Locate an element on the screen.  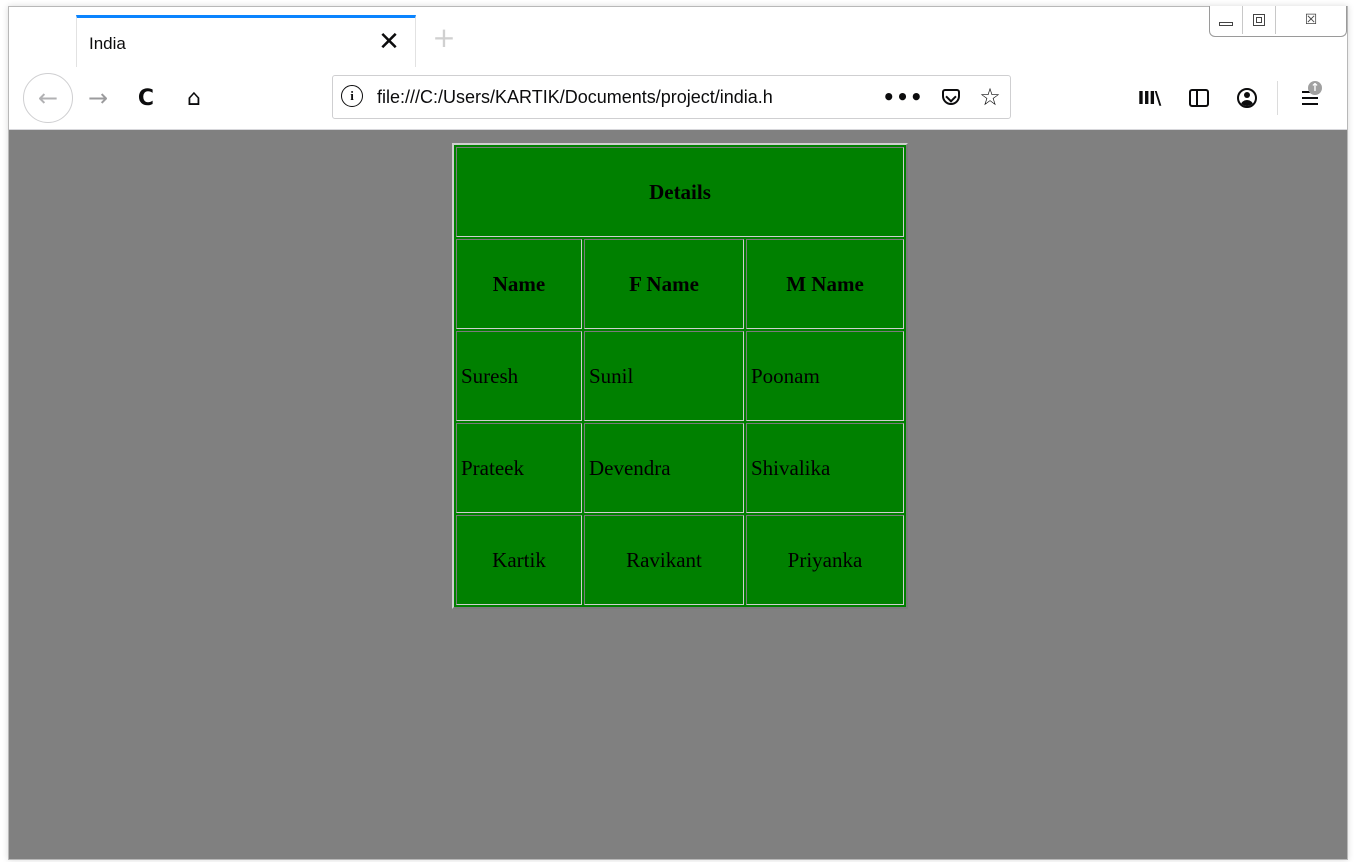
minimize-button is located at coordinates (1226, 20).